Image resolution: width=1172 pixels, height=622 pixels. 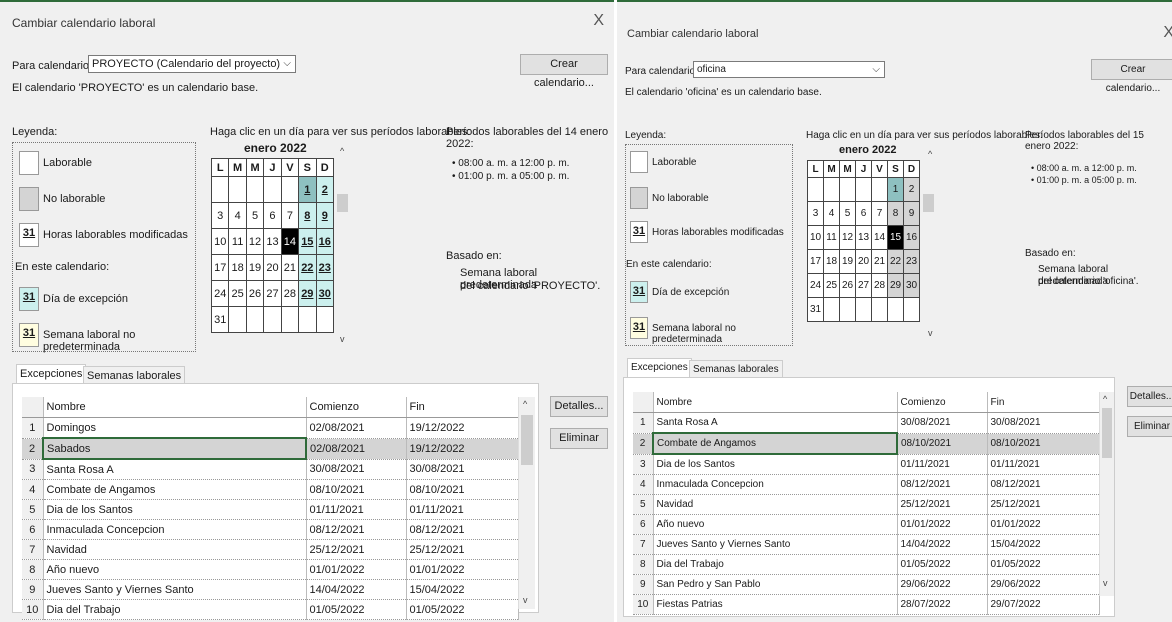 What do you see at coordinates (307, 241) in the screenshot?
I see `day-cell: 15` at bounding box center [307, 241].